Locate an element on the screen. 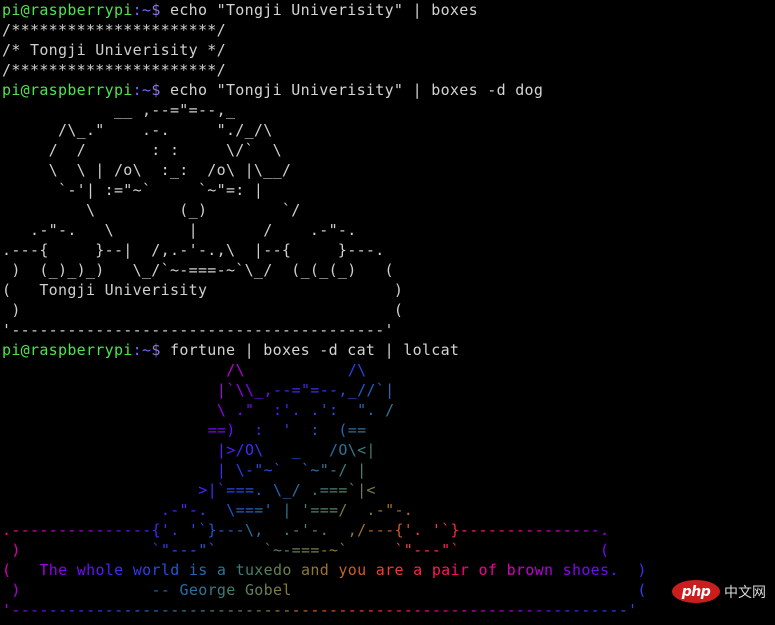 This screenshot has width=775, height=625. cat-art-line: ) -- George Gobel ( is located at coordinates (329, 590).